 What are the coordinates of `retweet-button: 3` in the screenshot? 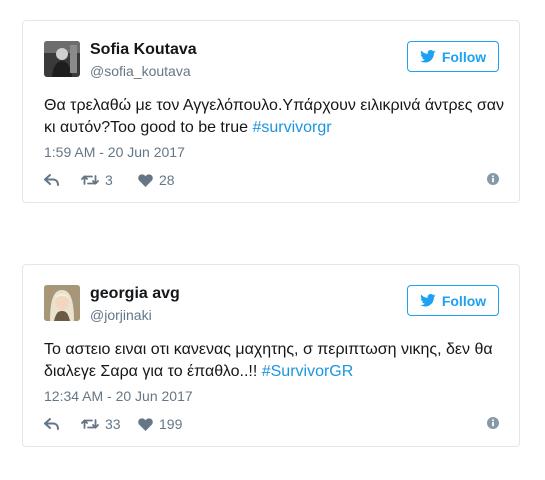 It's located at (97, 180).